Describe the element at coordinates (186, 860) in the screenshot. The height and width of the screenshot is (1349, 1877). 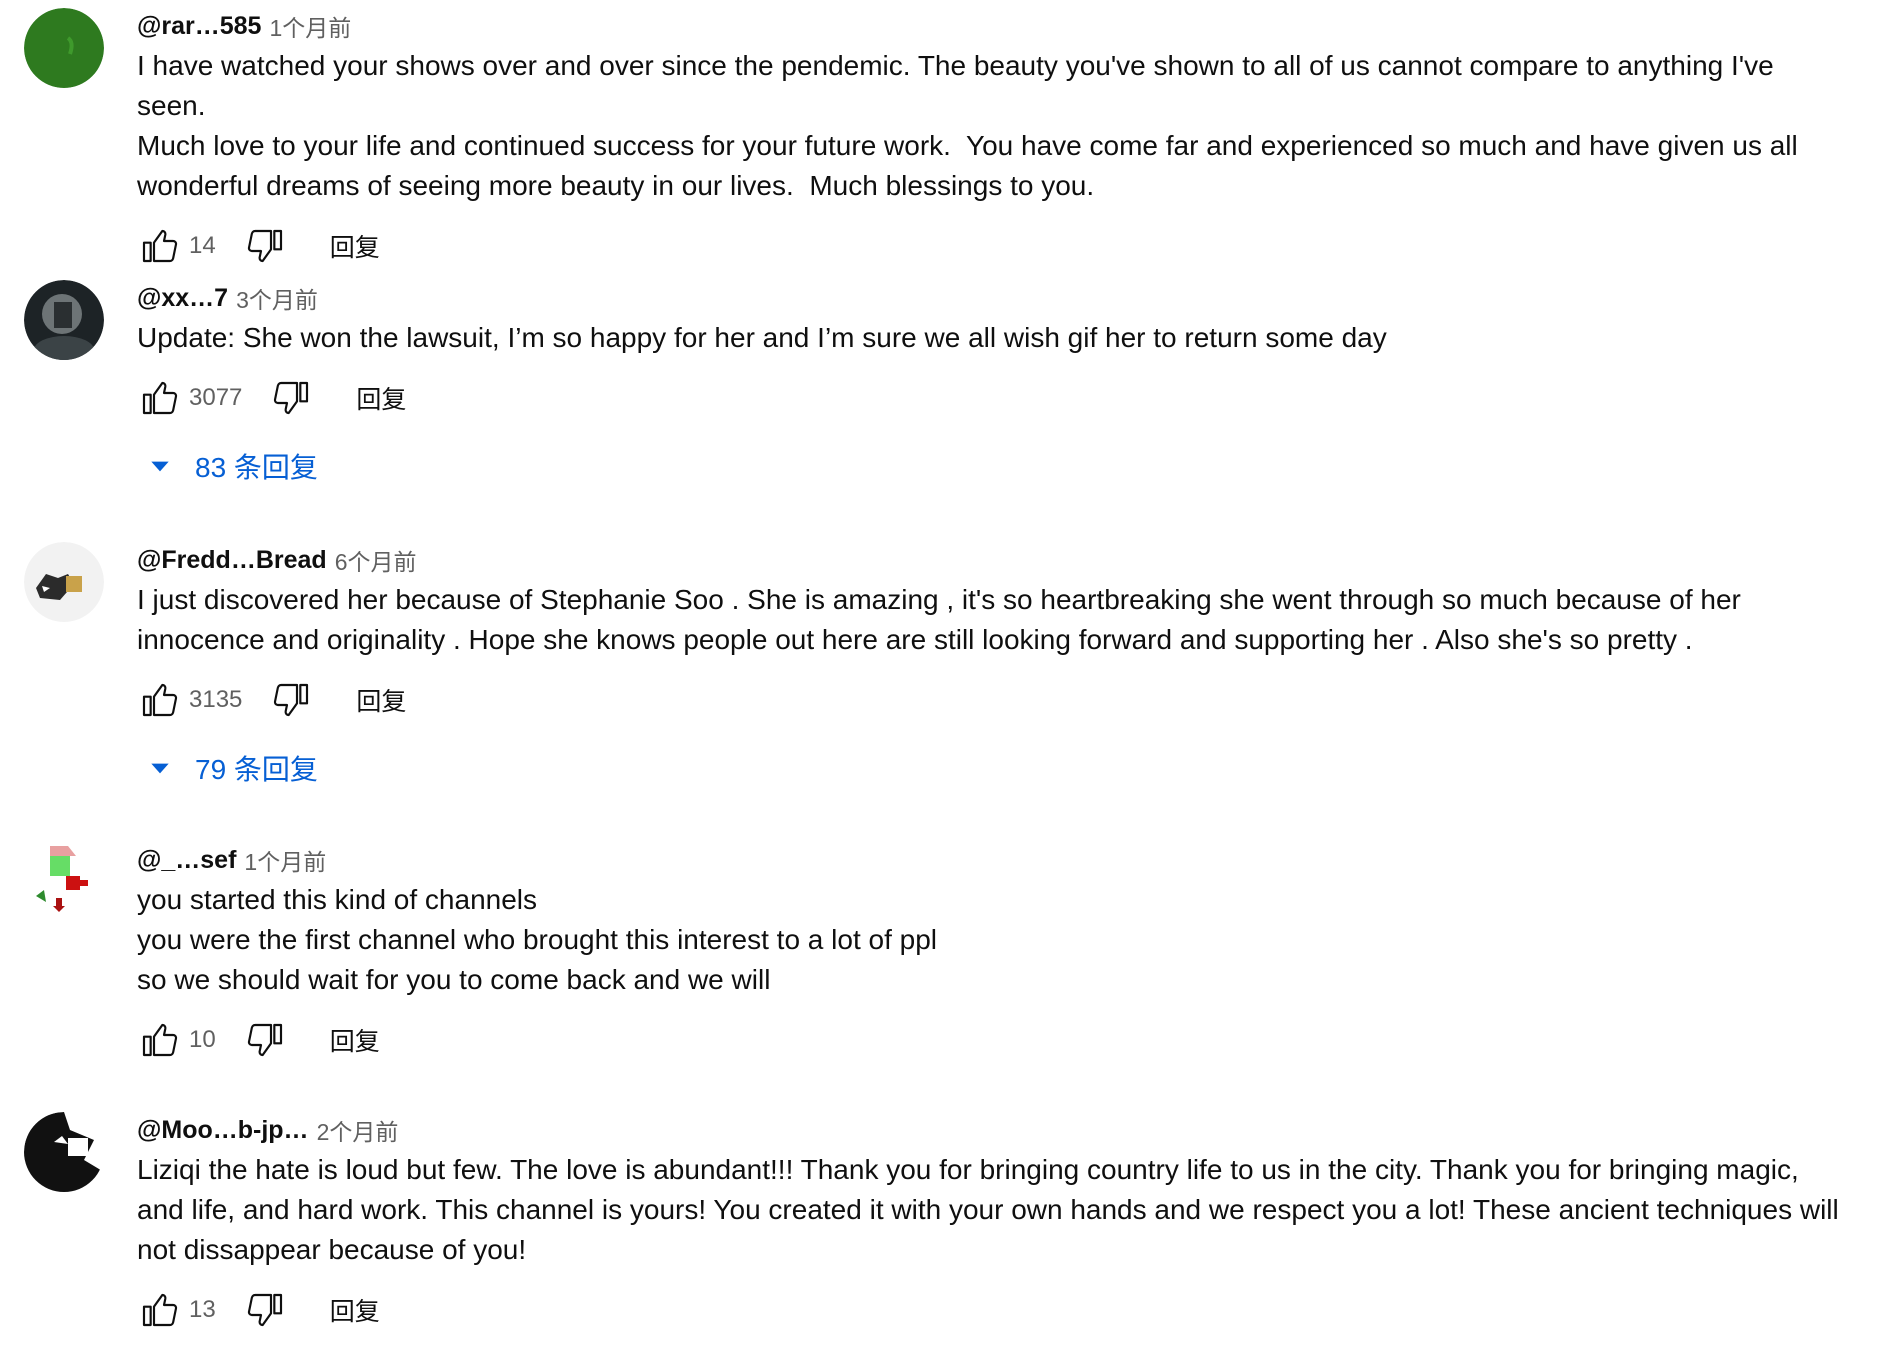
I see `comment-author: @_…sef` at that location.